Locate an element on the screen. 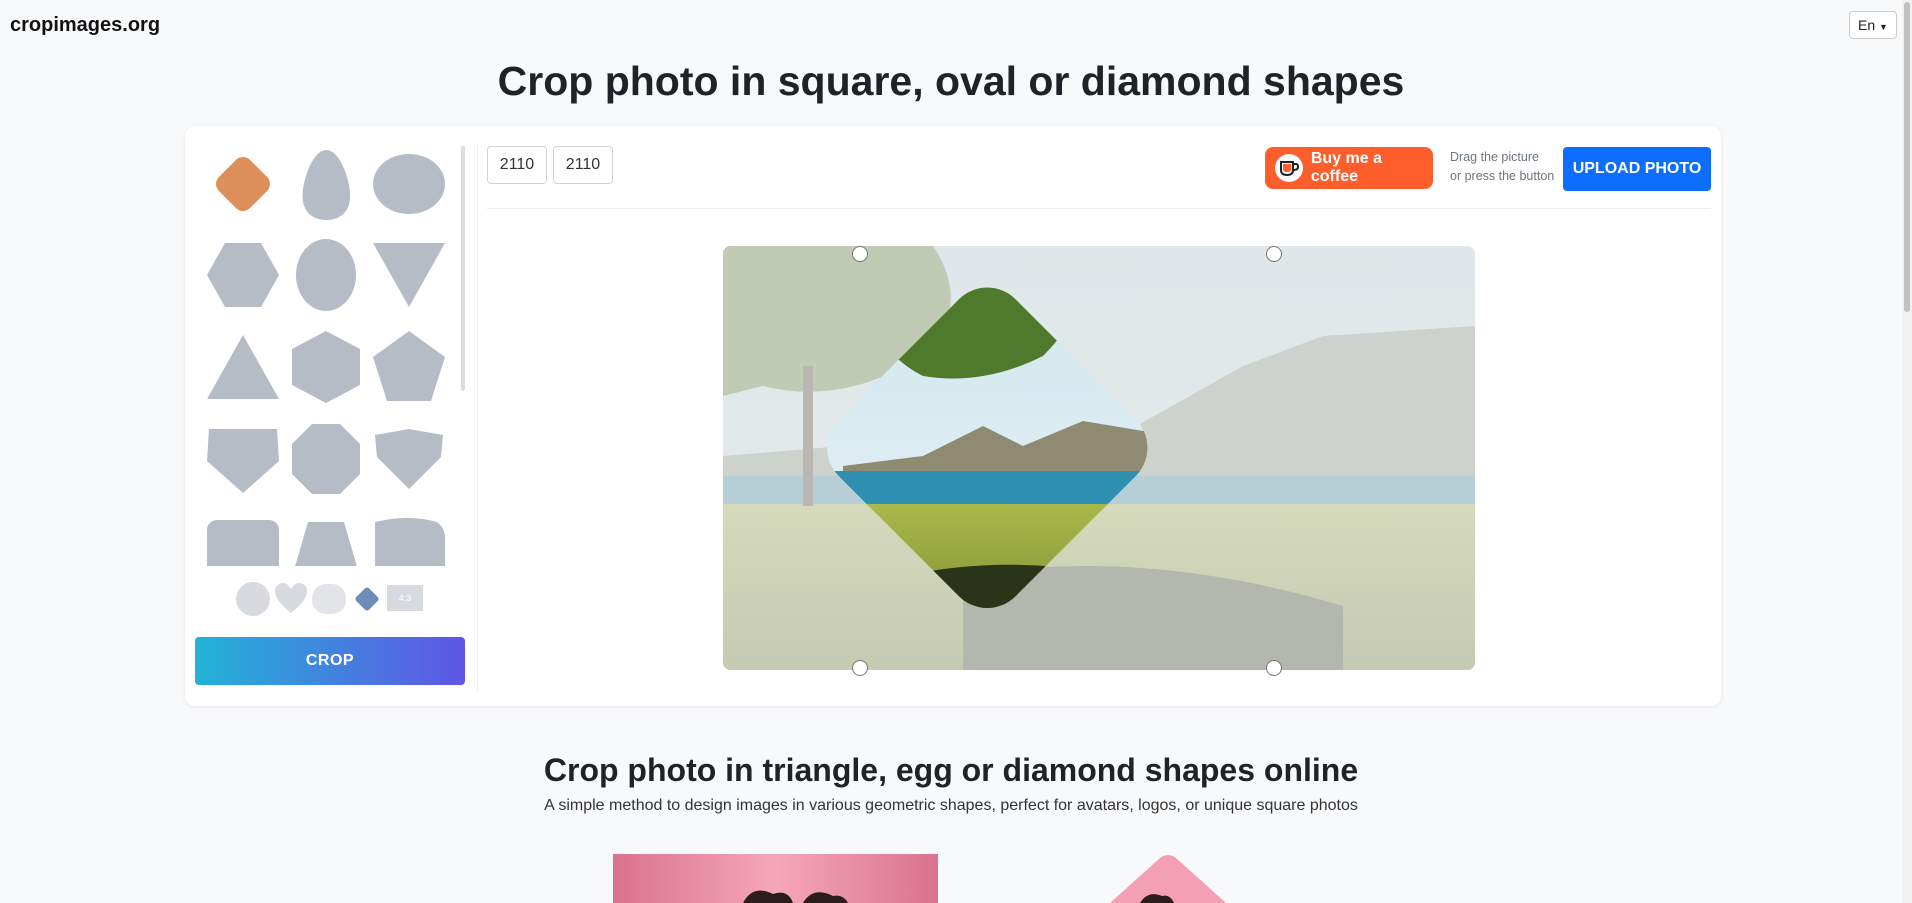 The height and width of the screenshot is (903, 1912). diamond-option-icon is located at coordinates (367, 599).